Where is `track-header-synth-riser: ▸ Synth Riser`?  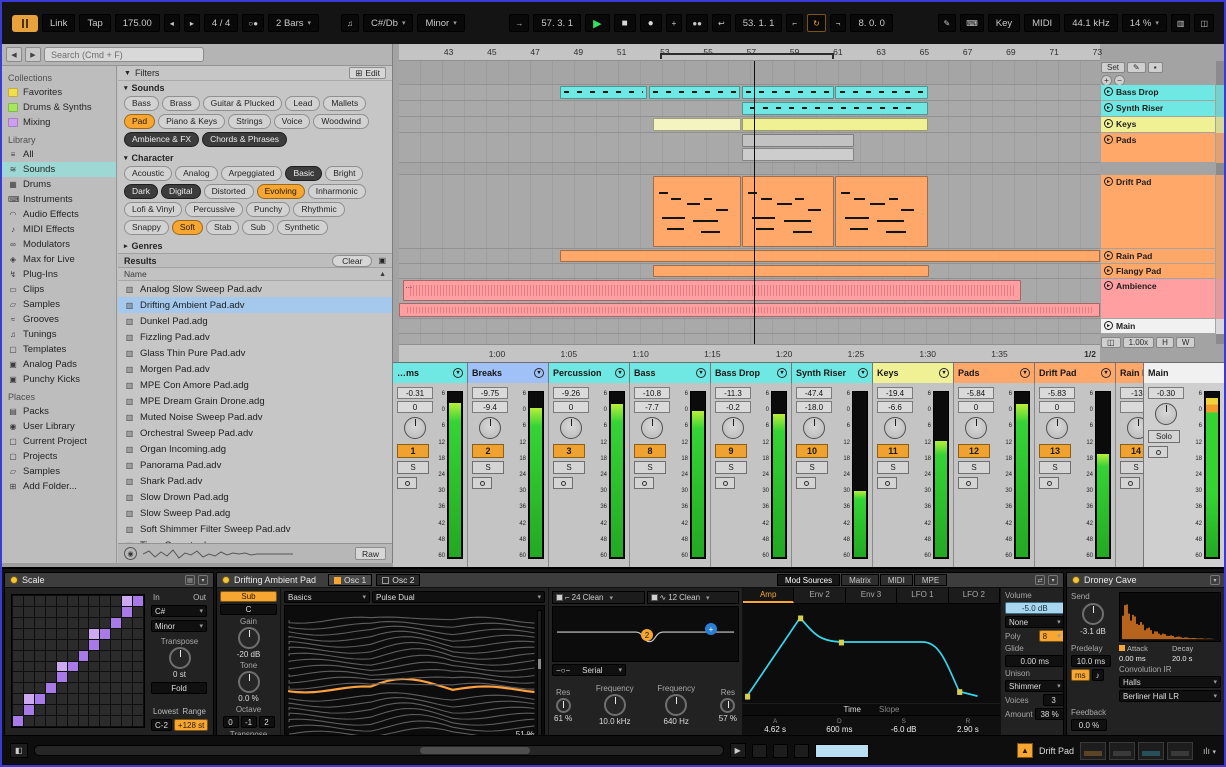 track-header-synth-riser: ▸ Synth Riser is located at coordinates (1158, 108).